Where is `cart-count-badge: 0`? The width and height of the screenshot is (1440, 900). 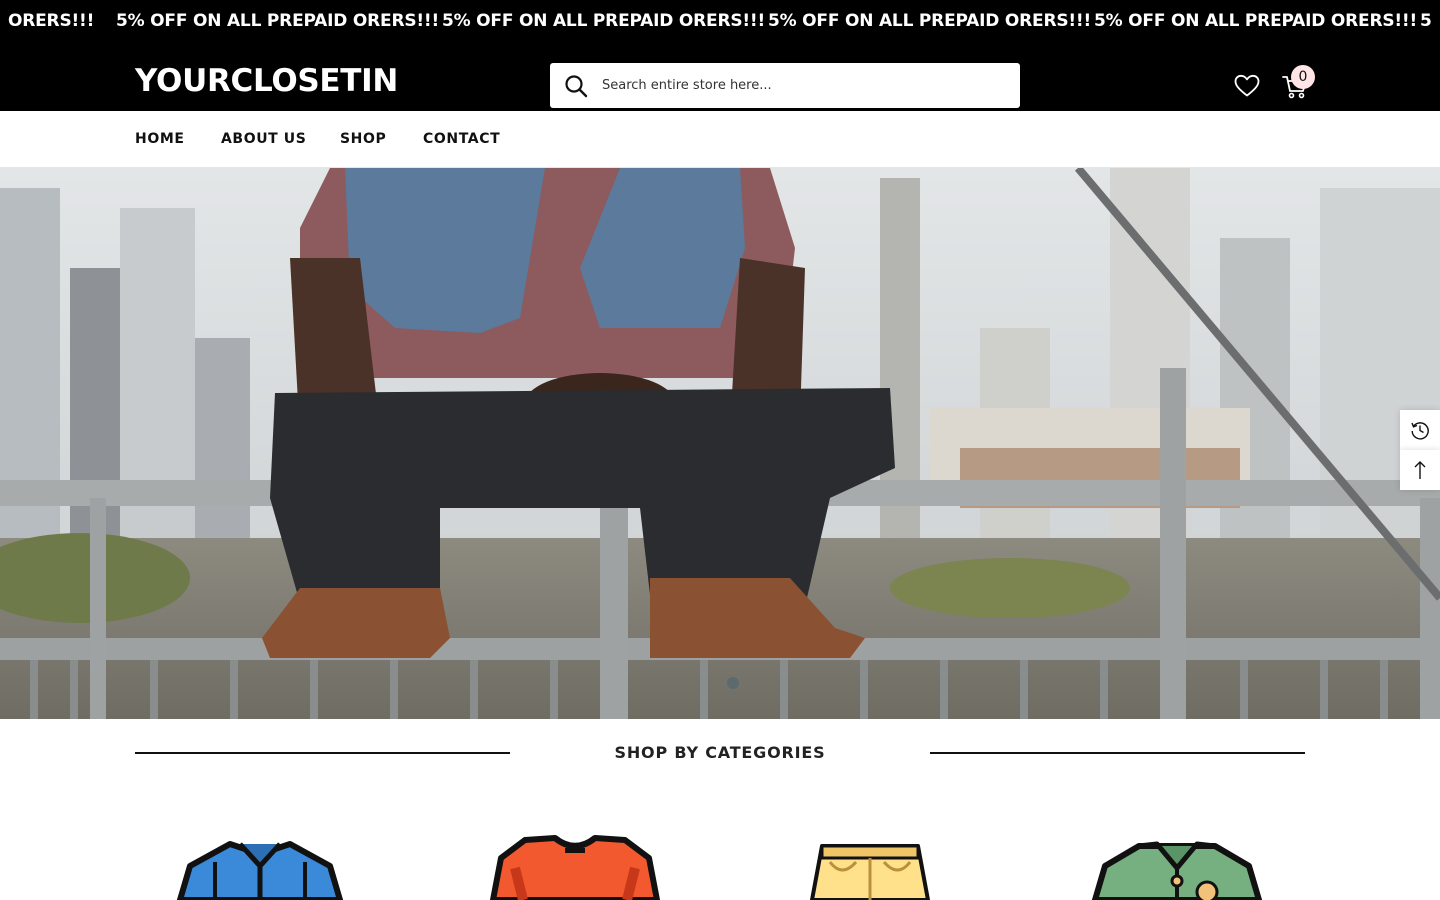 cart-count-badge: 0 is located at coordinates (1303, 77).